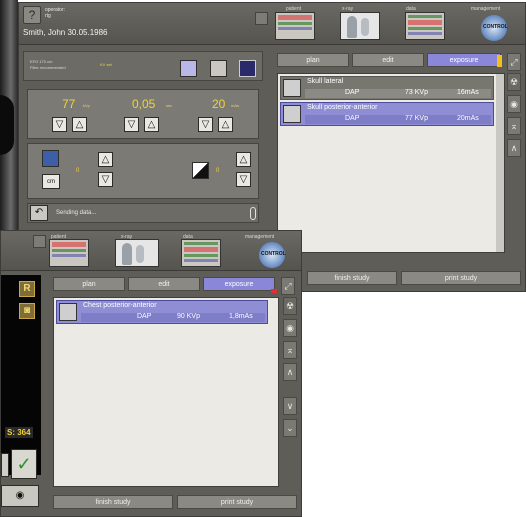  I want to click on sequence-name: Skull posterior-anterior, so click(342, 107).